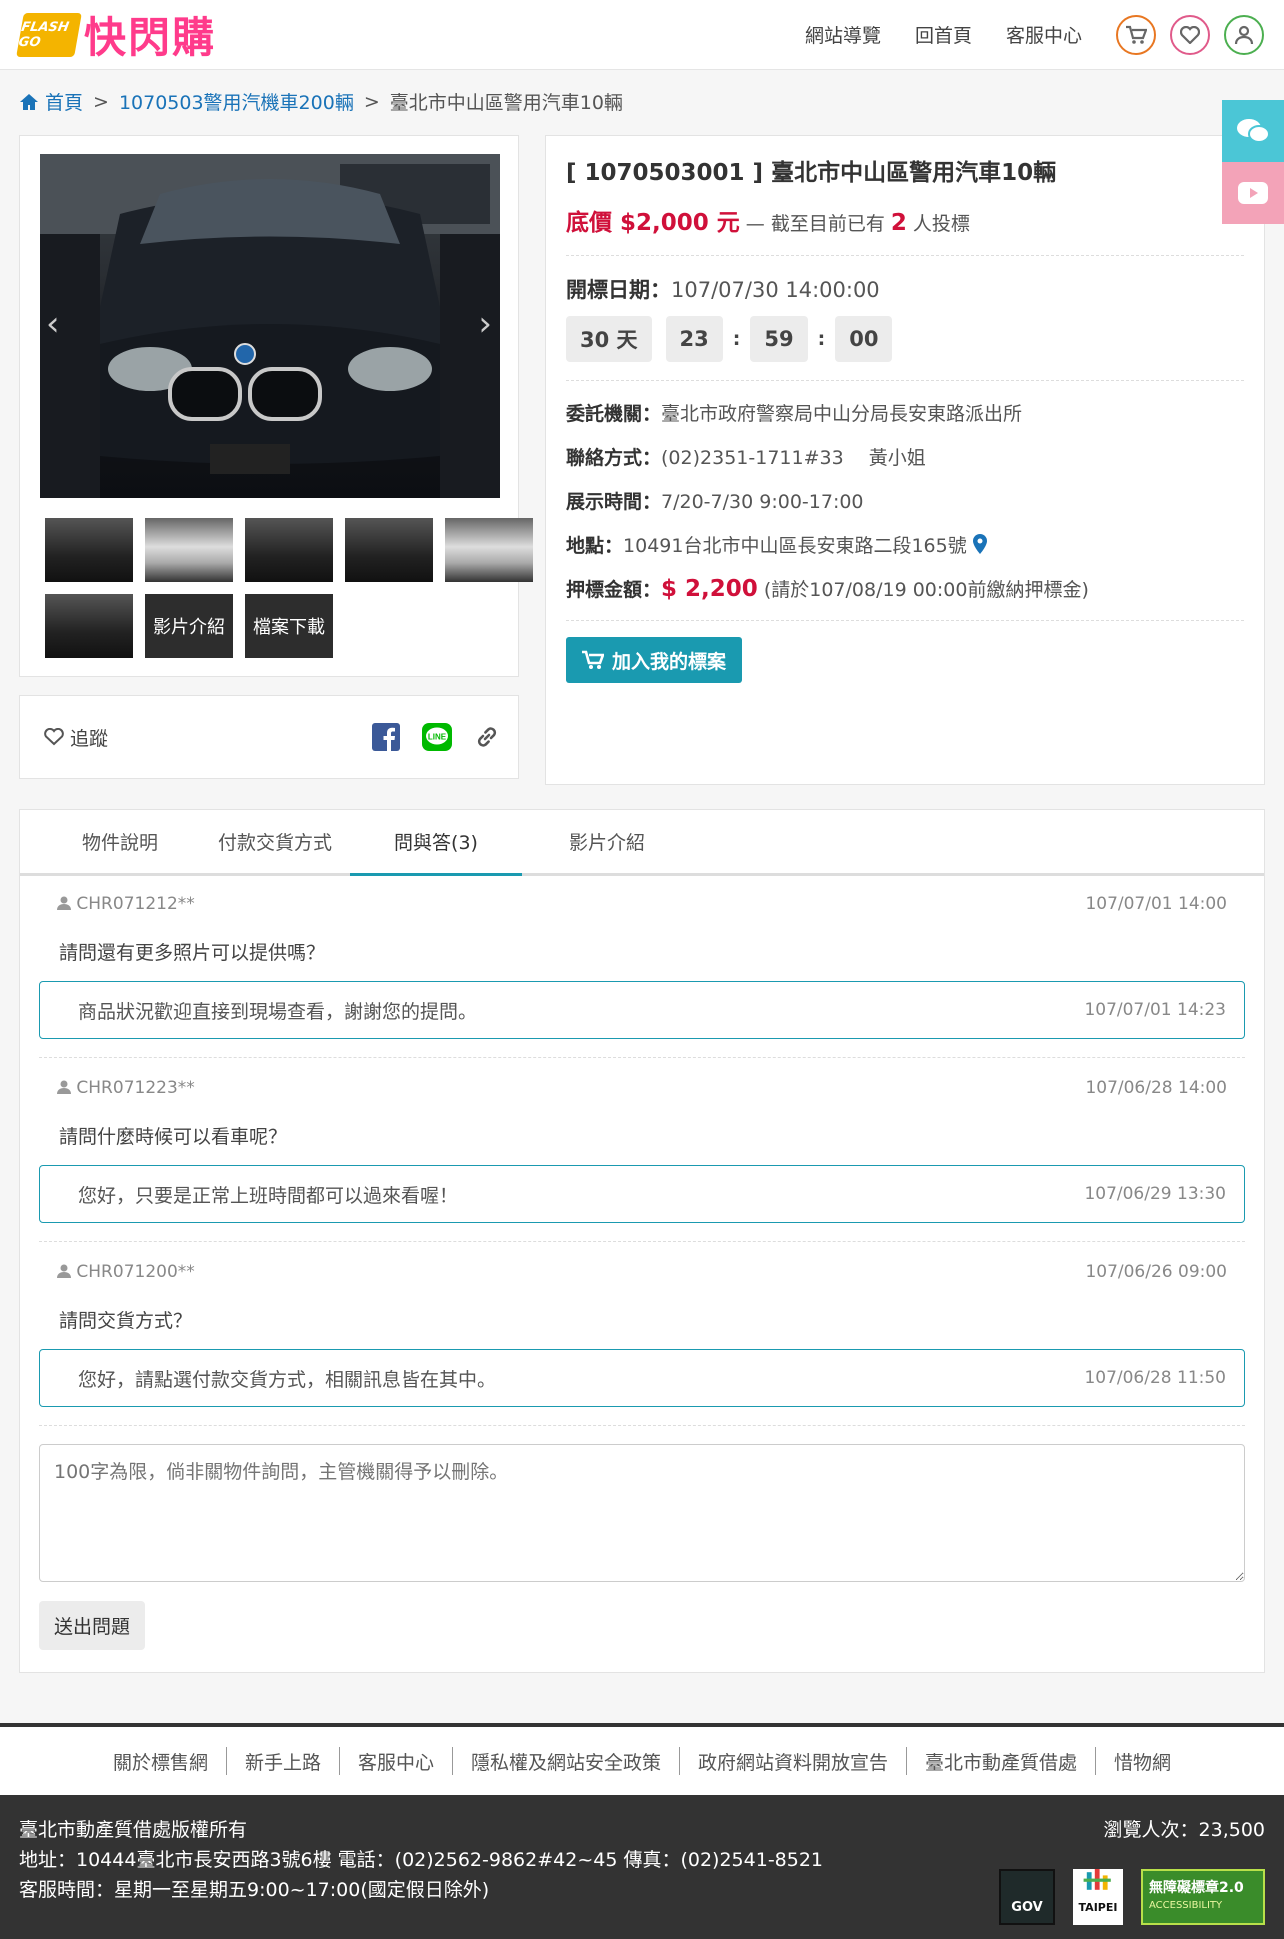 The width and height of the screenshot is (1284, 1939). I want to click on link-icon, so click(487, 737).